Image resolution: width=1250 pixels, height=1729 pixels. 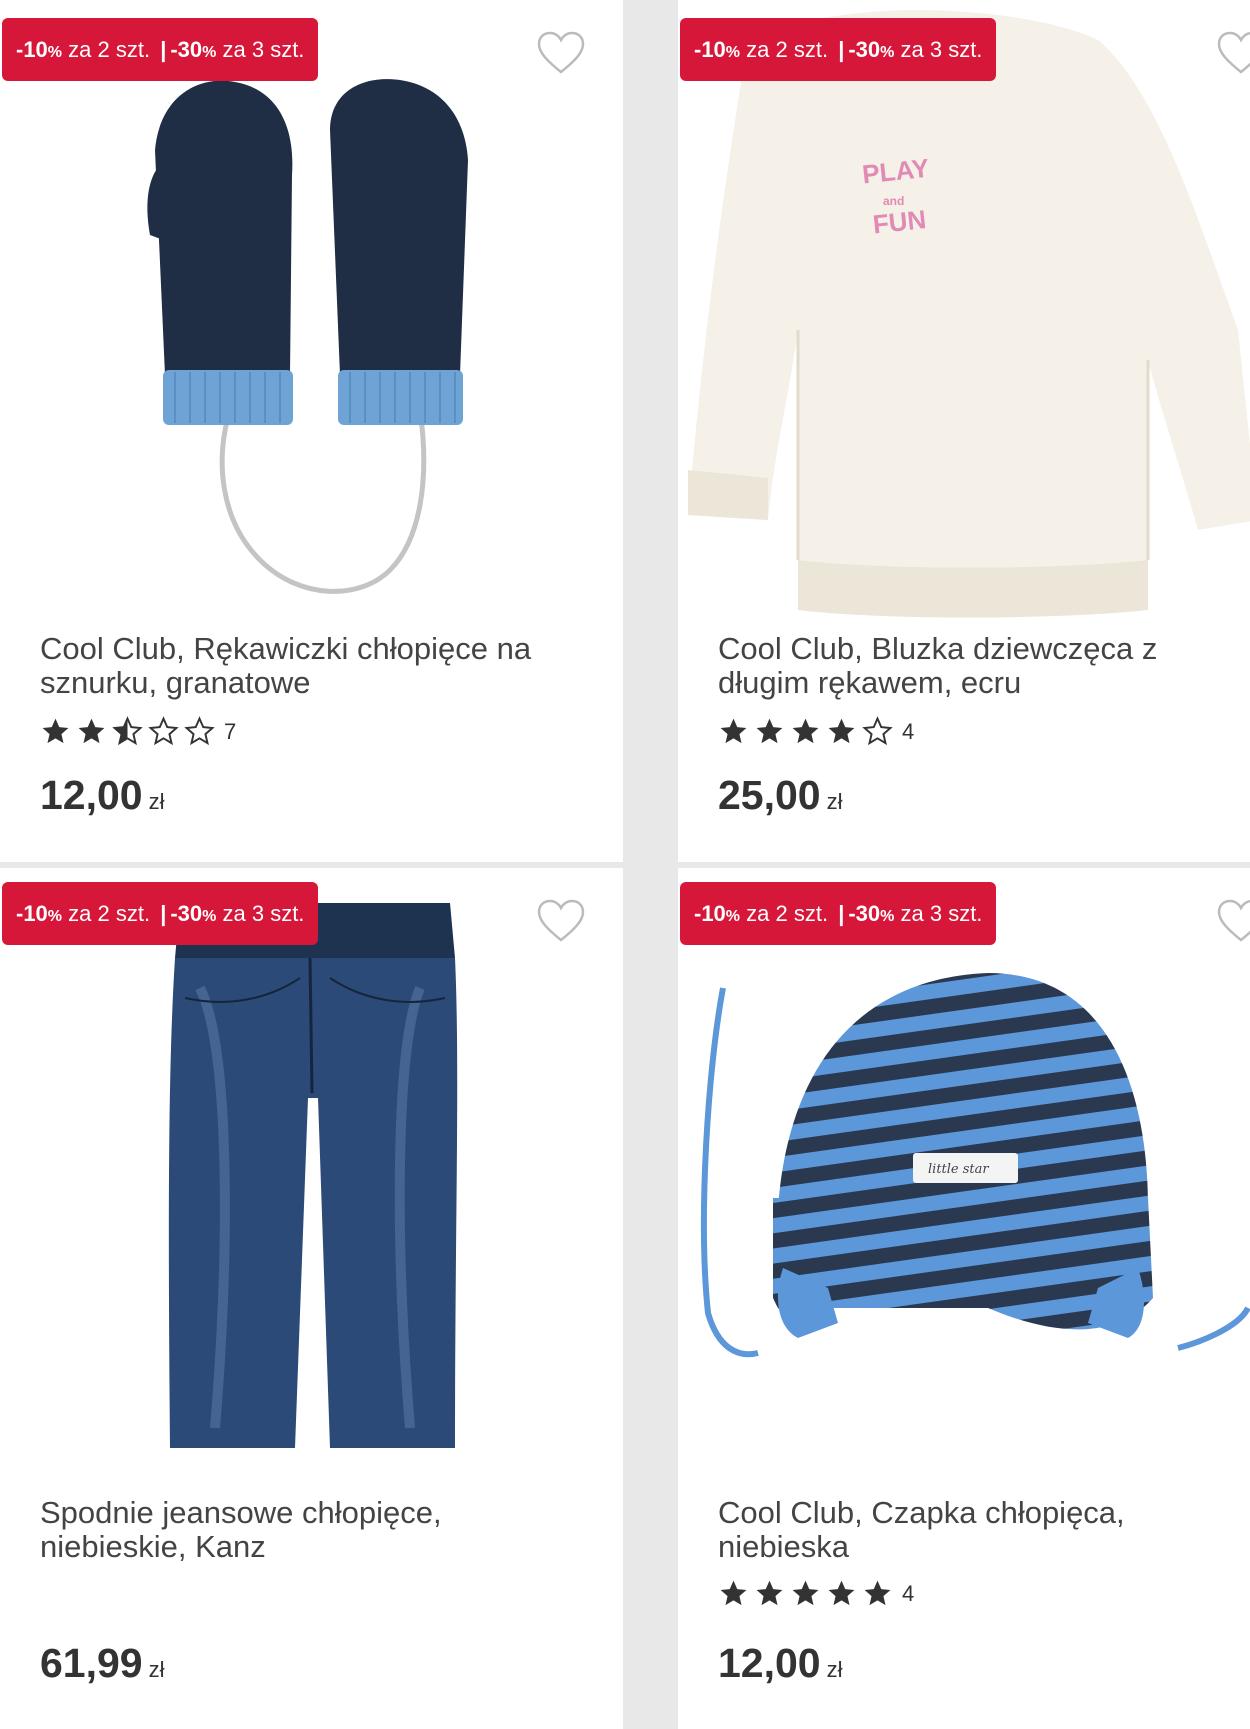 I want to click on rating-stars: 7, so click(x=138, y=731).